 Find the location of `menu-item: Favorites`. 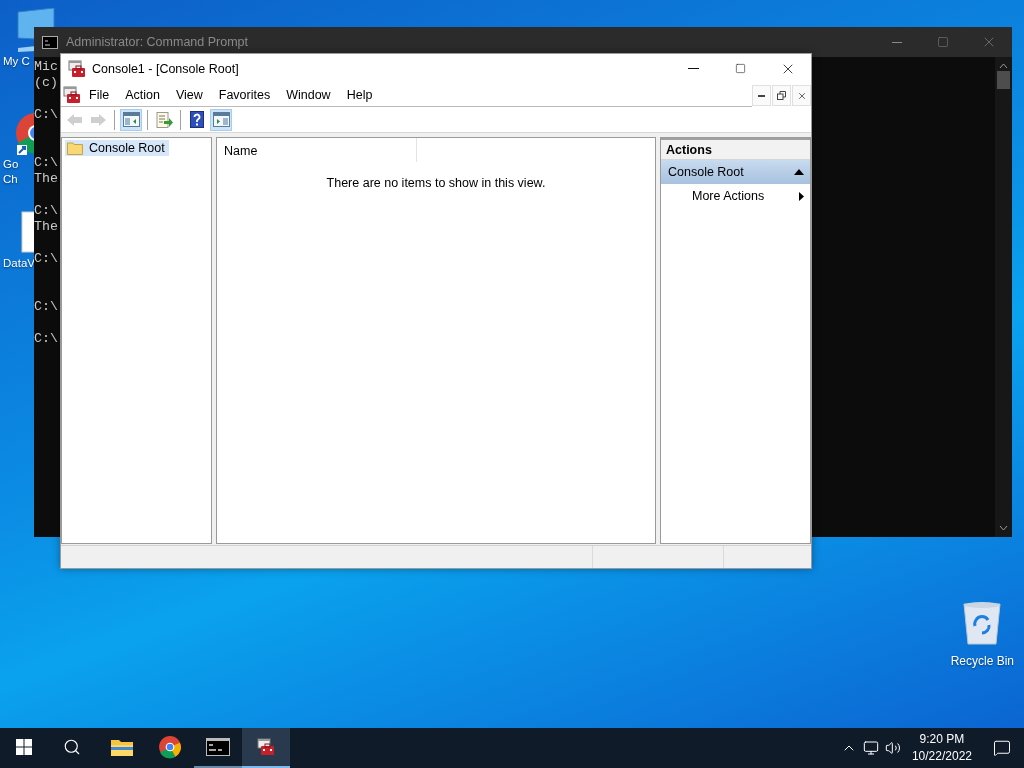

menu-item: Favorites is located at coordinates (244, 94).